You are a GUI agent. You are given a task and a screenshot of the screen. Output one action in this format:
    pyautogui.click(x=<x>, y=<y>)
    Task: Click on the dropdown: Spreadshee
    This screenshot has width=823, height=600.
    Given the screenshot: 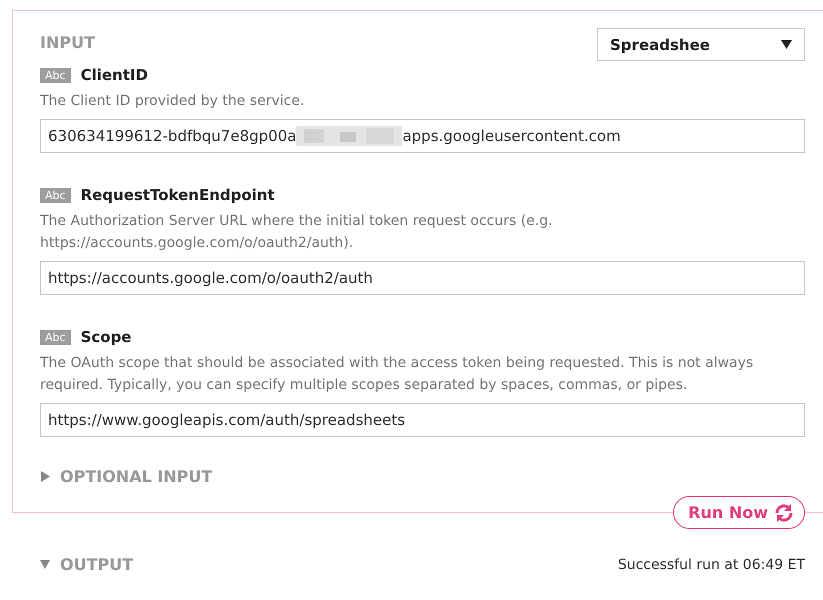 What is the action you would take?
    pyautogui.click(x=701, y=44)
    